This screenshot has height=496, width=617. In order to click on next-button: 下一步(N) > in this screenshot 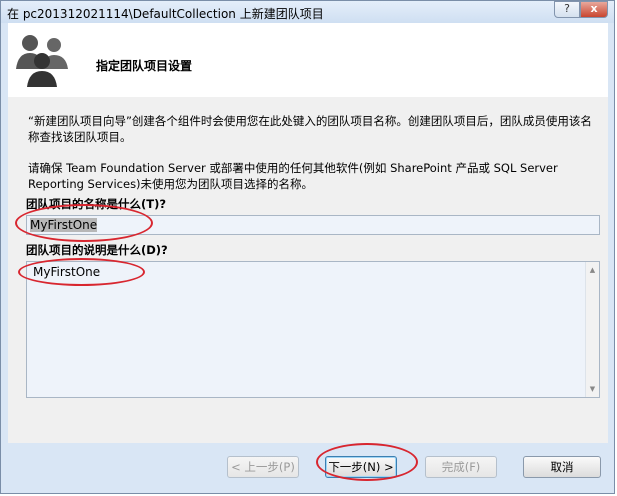, I will do `click(361, 467)`.